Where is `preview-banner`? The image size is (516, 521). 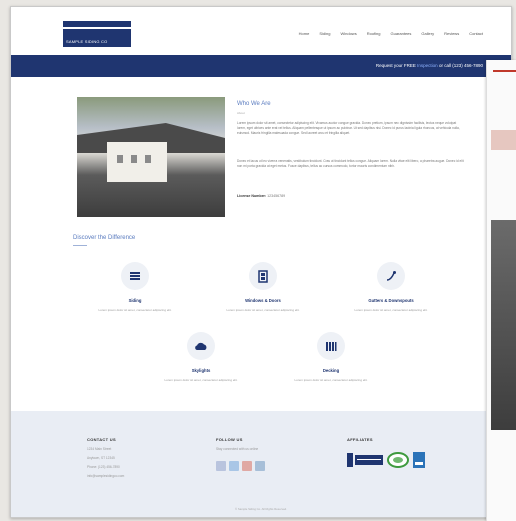 preview-banner is located at coordinates (503, 140).